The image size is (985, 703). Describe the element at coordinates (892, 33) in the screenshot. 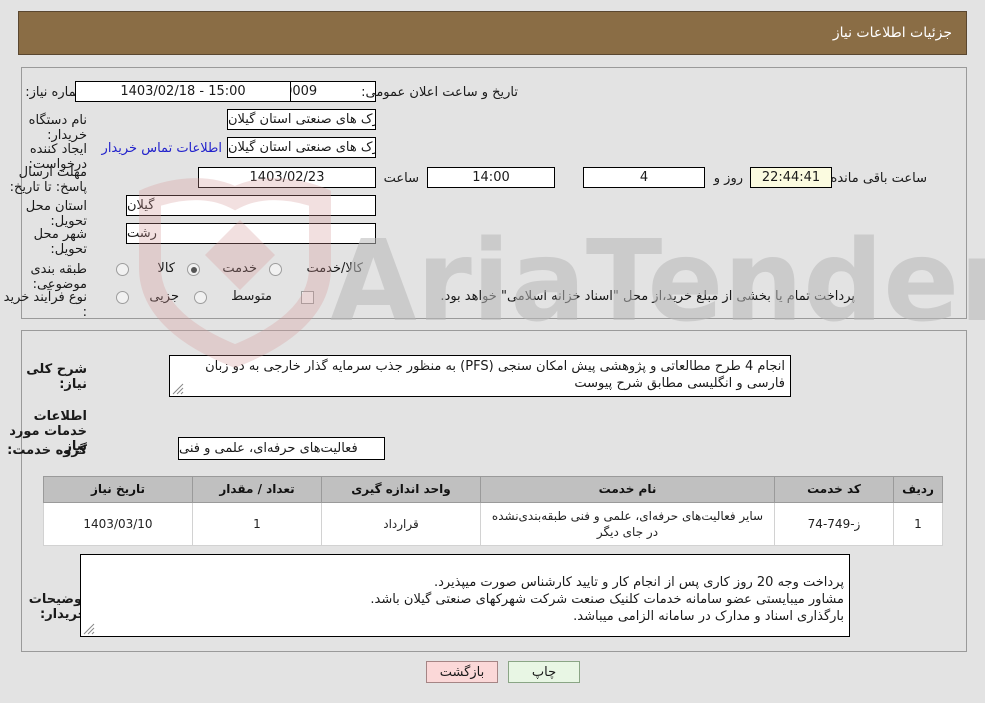

I see `page-title: جزئیات اطلاعات نیاز` at that location.